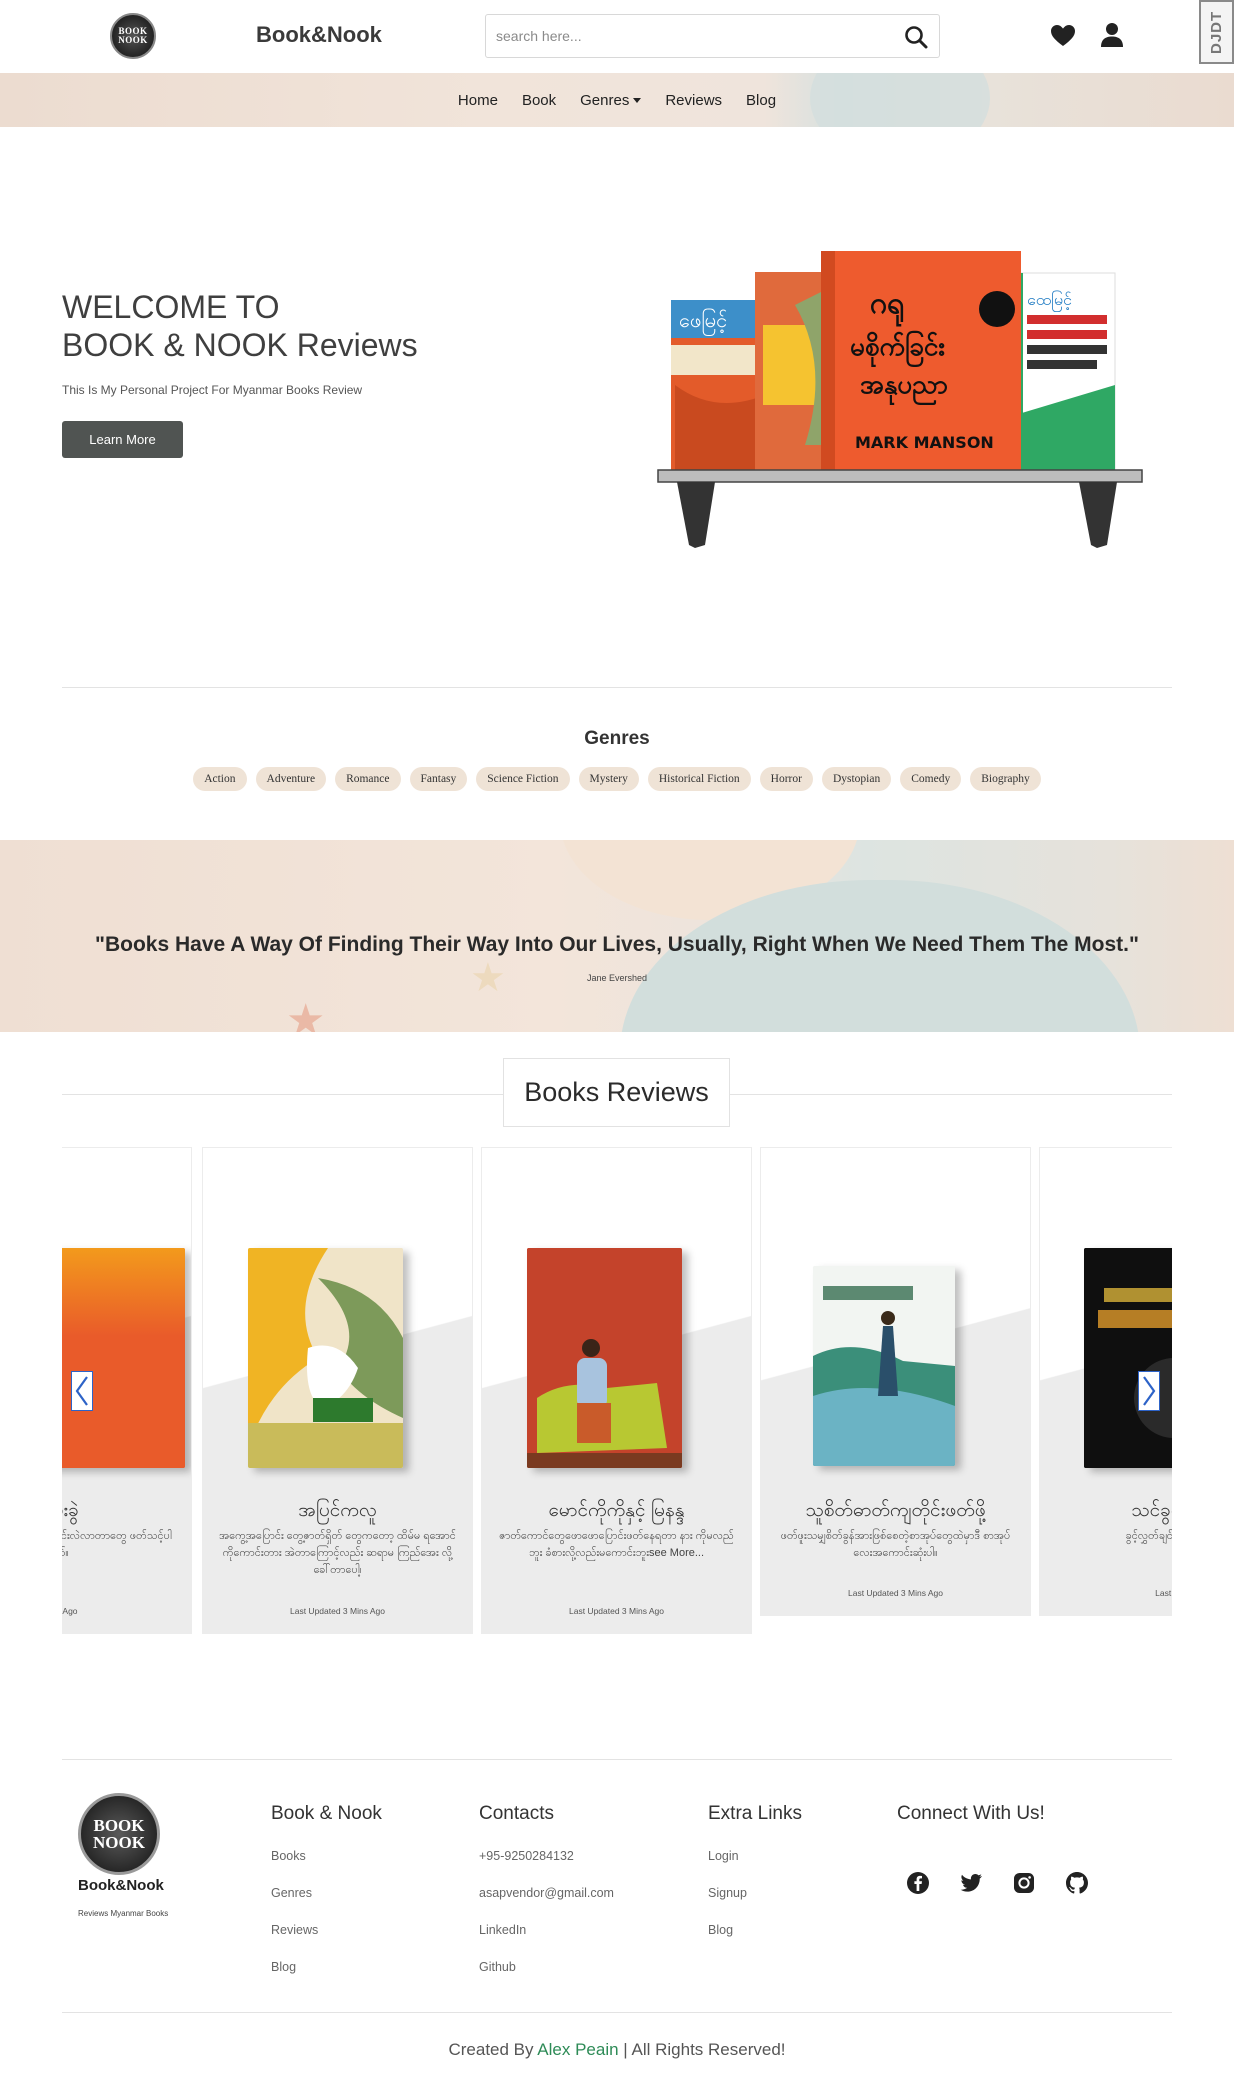  Describe the element at coordinates (326, 1978) in the screenshot. I see `footer-link-blog: Blog` at that location.